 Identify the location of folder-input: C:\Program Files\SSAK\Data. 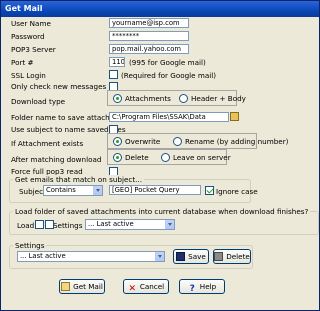
(169, 117).